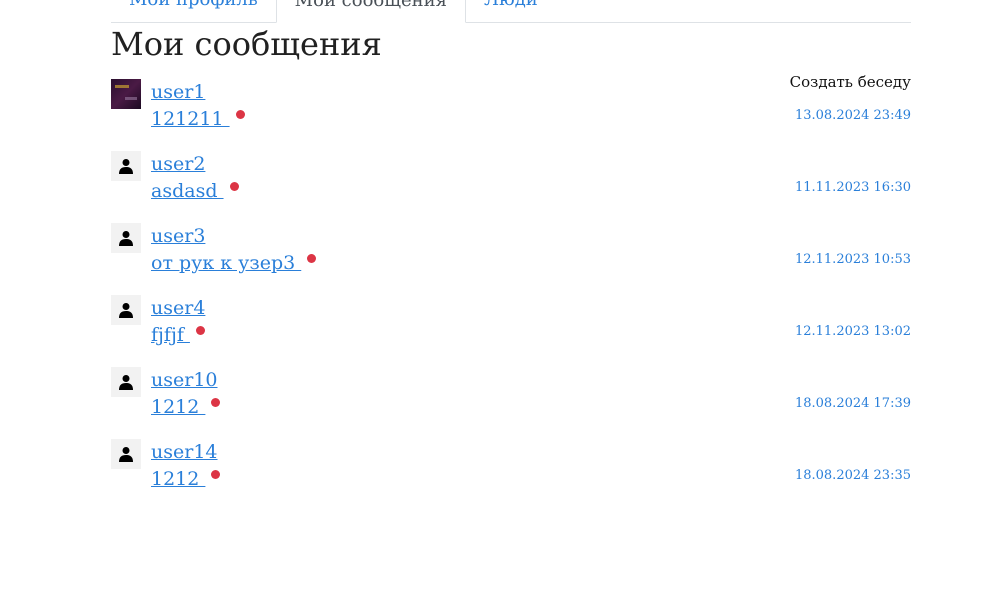  What do you see at coordinates (511, 475) in the screenshot?
I see `conversation-item-user14: user14 1212 18.08.2024 23:35` at bounding box center [511, 475].